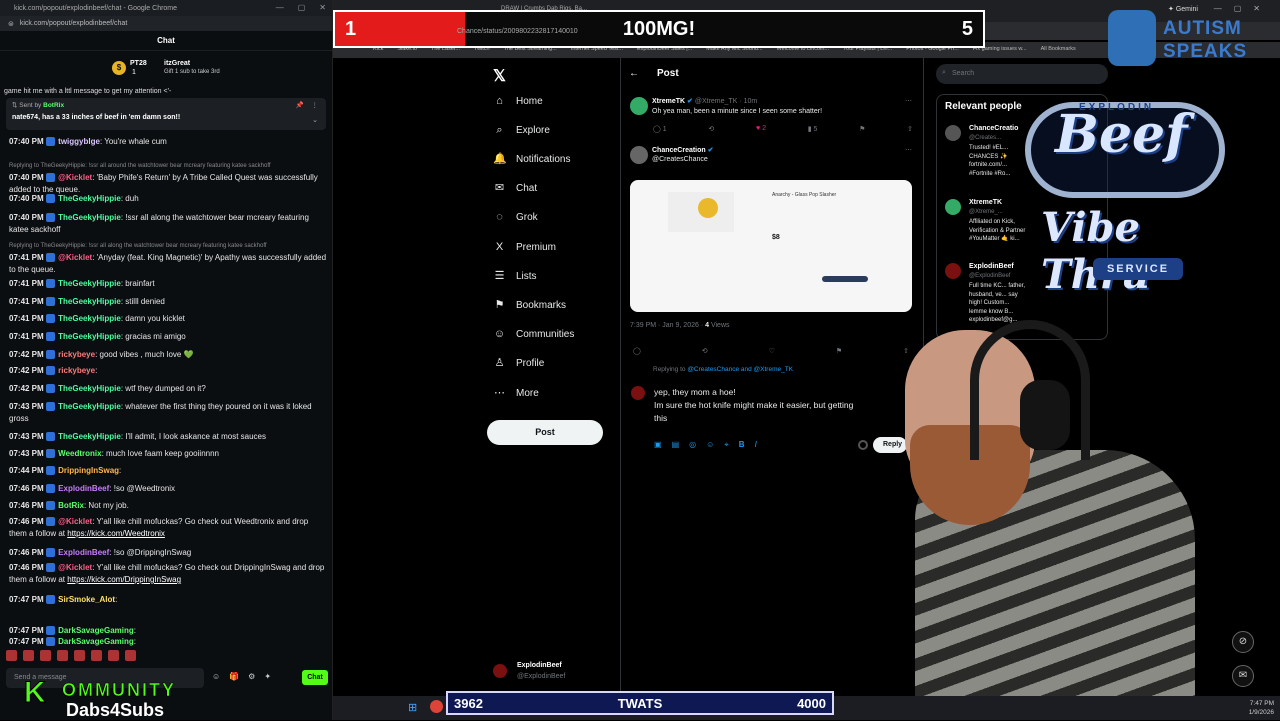 This screenshot has height=721, width=1280. Describe the element at coordinates (300, 105) in the screenshot. I see `unpin-icon: 📌` at that location.